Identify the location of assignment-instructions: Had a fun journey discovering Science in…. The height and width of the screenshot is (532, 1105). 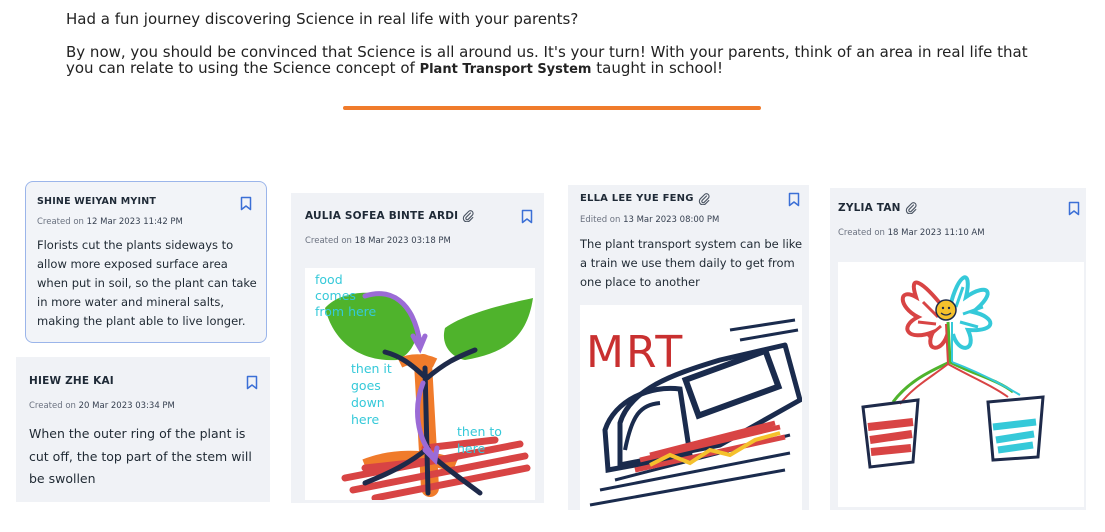
(561, 44).